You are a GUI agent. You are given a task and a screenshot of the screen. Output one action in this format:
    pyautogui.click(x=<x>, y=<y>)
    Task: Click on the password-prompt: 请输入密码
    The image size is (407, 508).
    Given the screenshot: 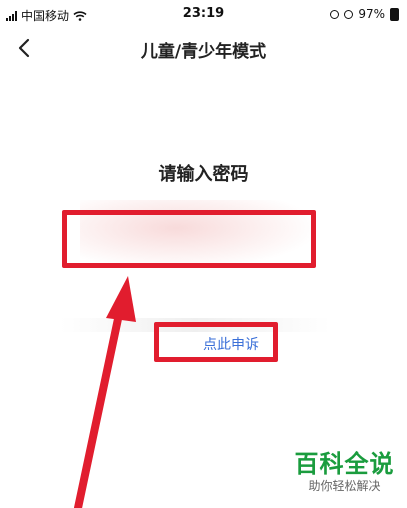 What is the action you would take?
    pyautogui.click(x=203, y=174)
    